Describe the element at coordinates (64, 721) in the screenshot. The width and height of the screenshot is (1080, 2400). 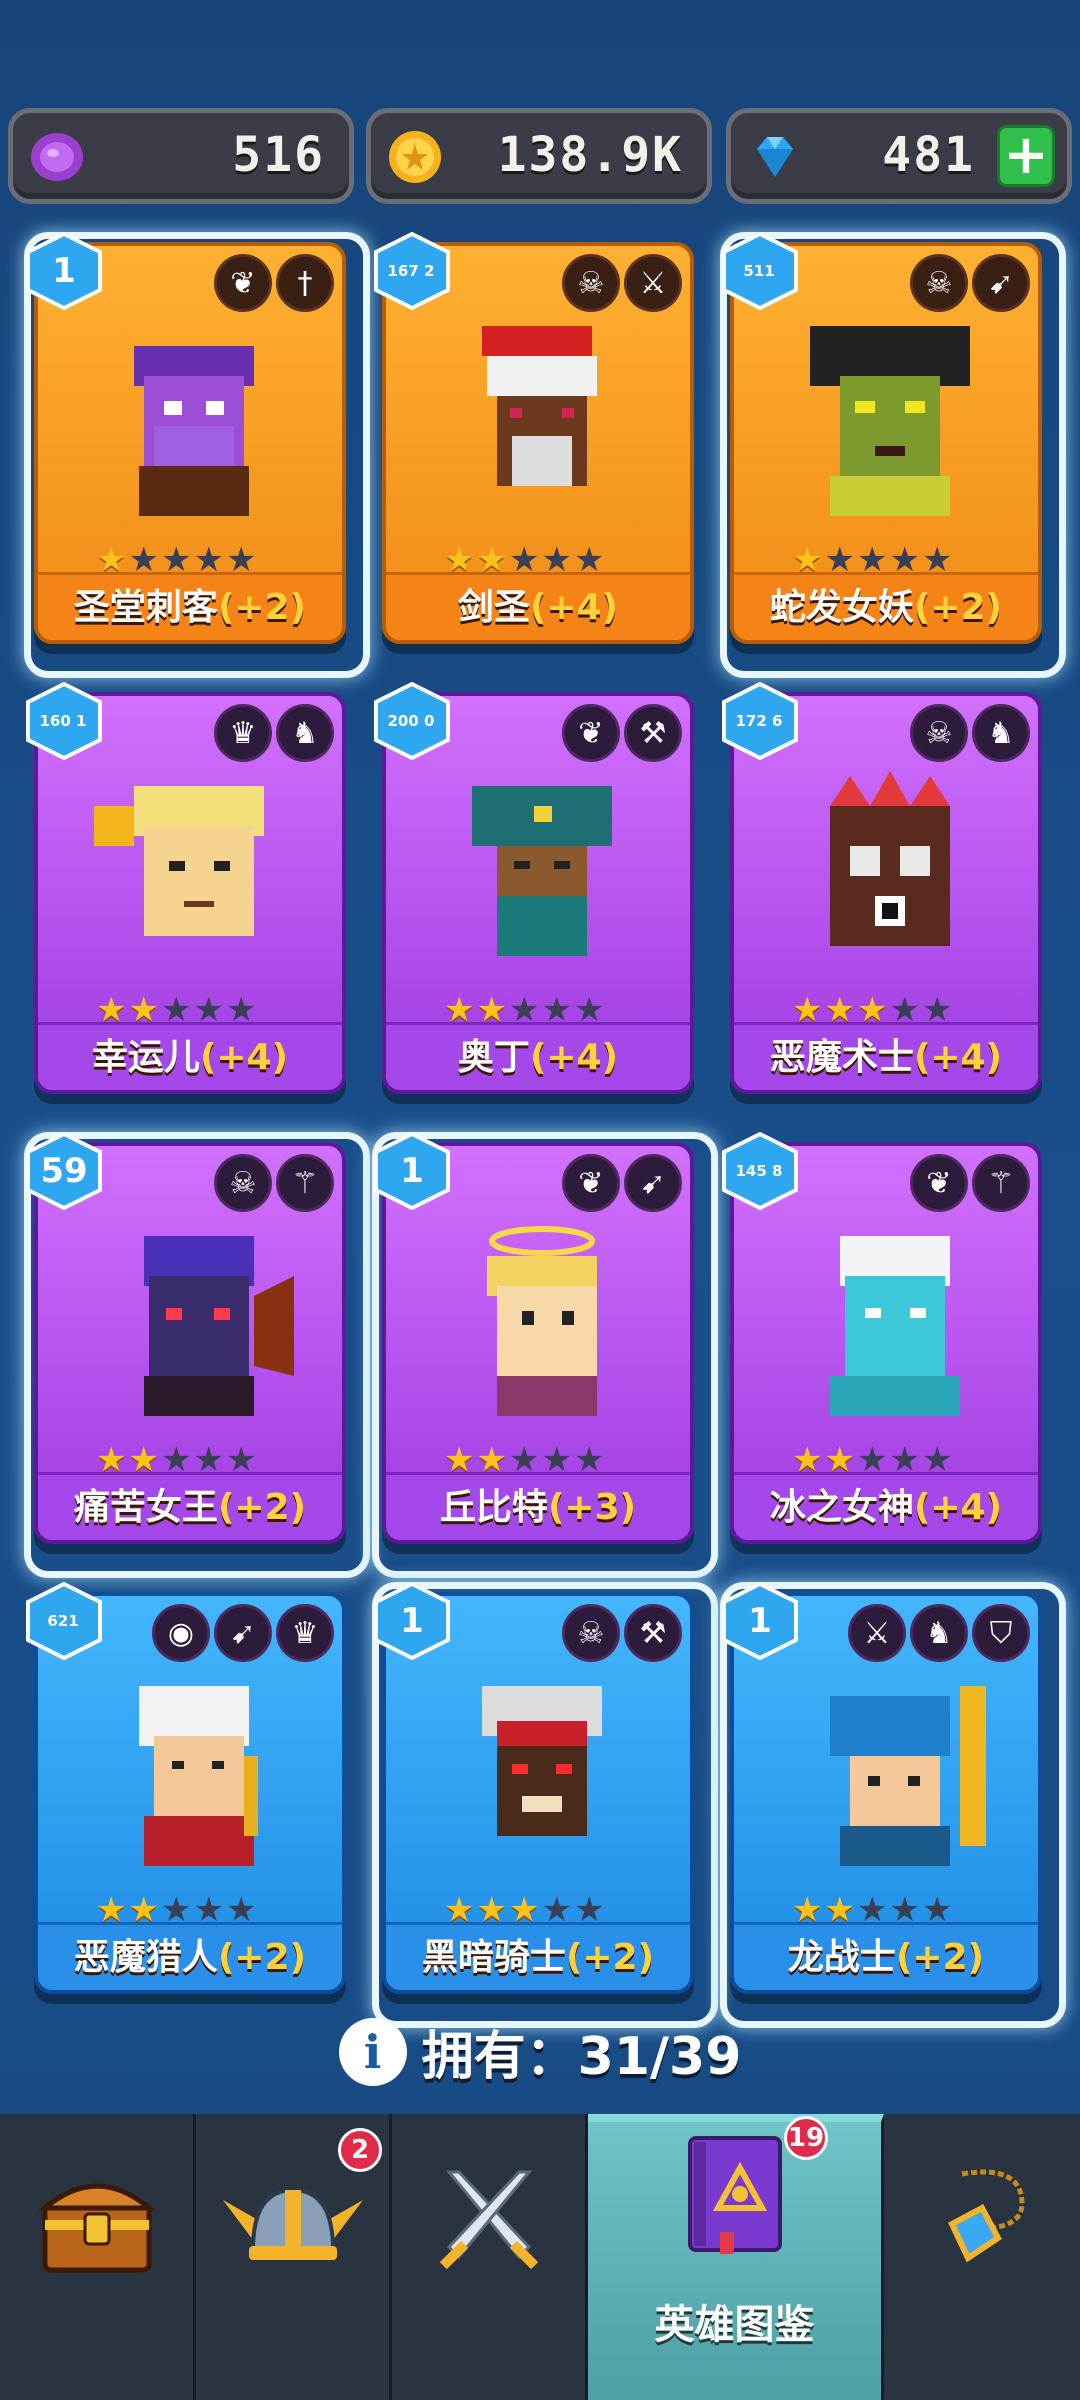
I see `level-badge: 160 1` at that location.